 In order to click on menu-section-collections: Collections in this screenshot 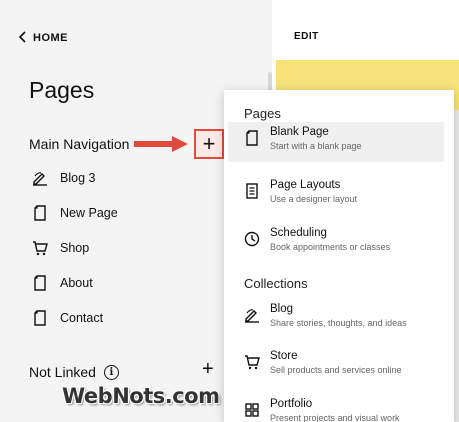, I will do `click(276, 283)`.